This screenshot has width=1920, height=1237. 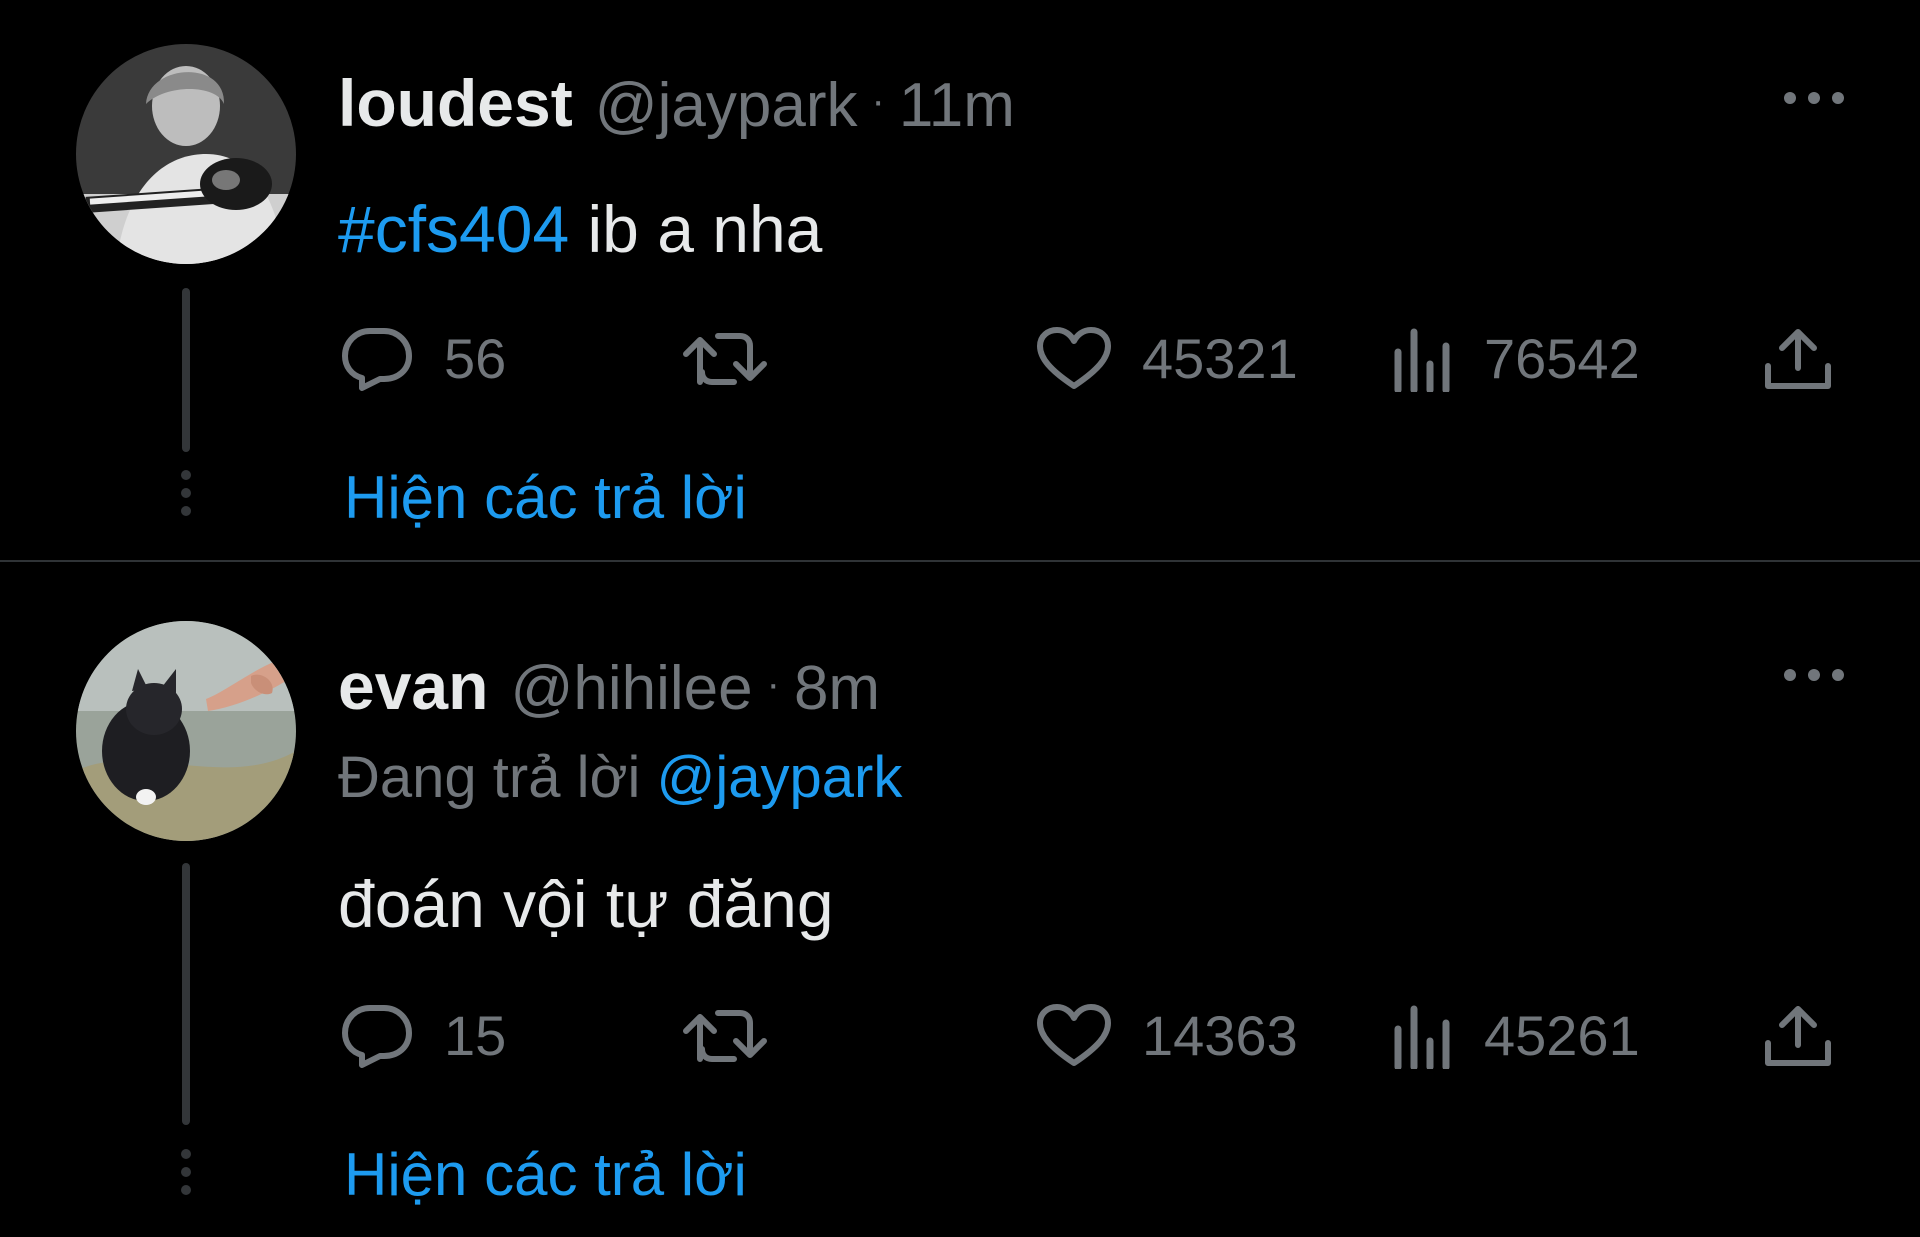 I want to click on views-button: 45261, so click(x=1515, y=1036).